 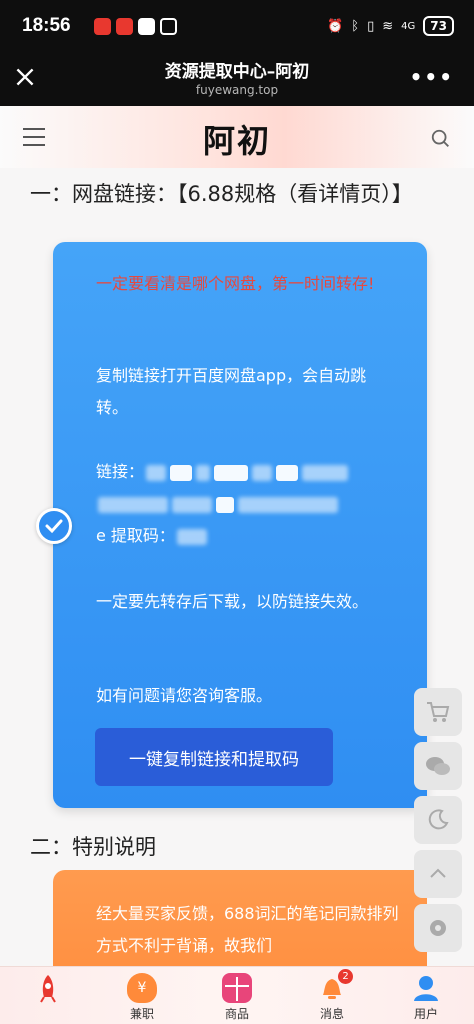 What do you see at coordinates (426, 988) in the screenshot?
I see `user-icon` at bounding box center [426, 988].